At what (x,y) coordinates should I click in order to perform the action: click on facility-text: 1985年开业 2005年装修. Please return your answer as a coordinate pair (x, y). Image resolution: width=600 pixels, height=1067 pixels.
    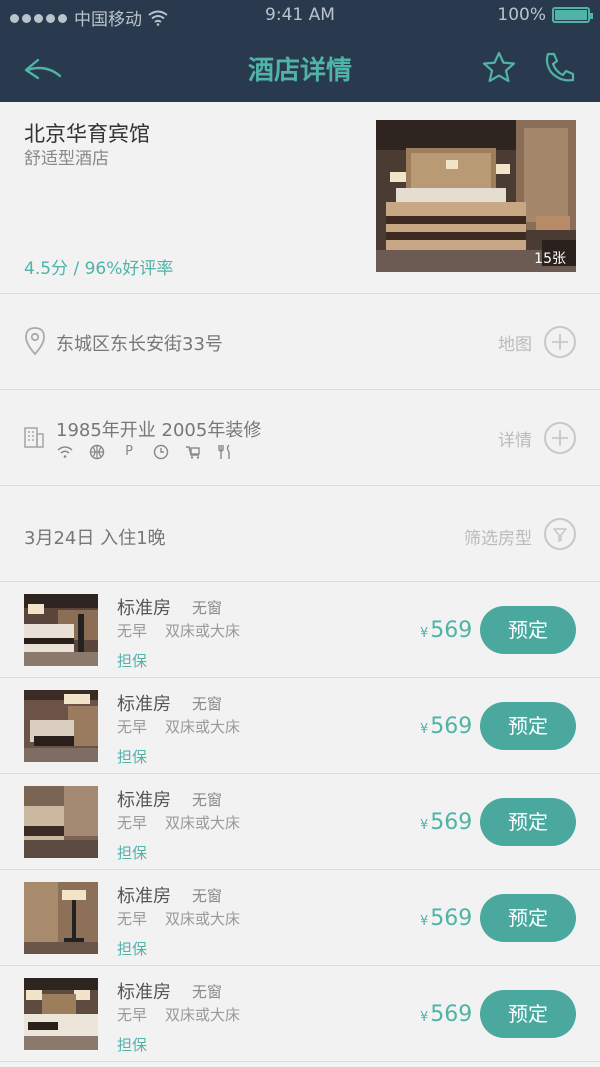
    Looking at the image, I should click on (159, 430).